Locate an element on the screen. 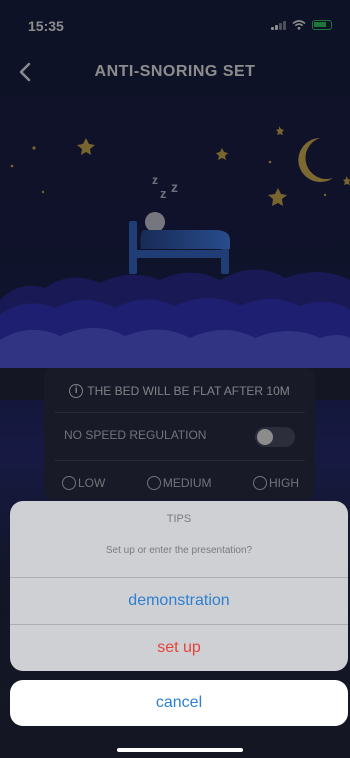 Image resolution: width=350 pixels, height=758 pixels. cancel-button: cancel is located at coordinates (179, 703).